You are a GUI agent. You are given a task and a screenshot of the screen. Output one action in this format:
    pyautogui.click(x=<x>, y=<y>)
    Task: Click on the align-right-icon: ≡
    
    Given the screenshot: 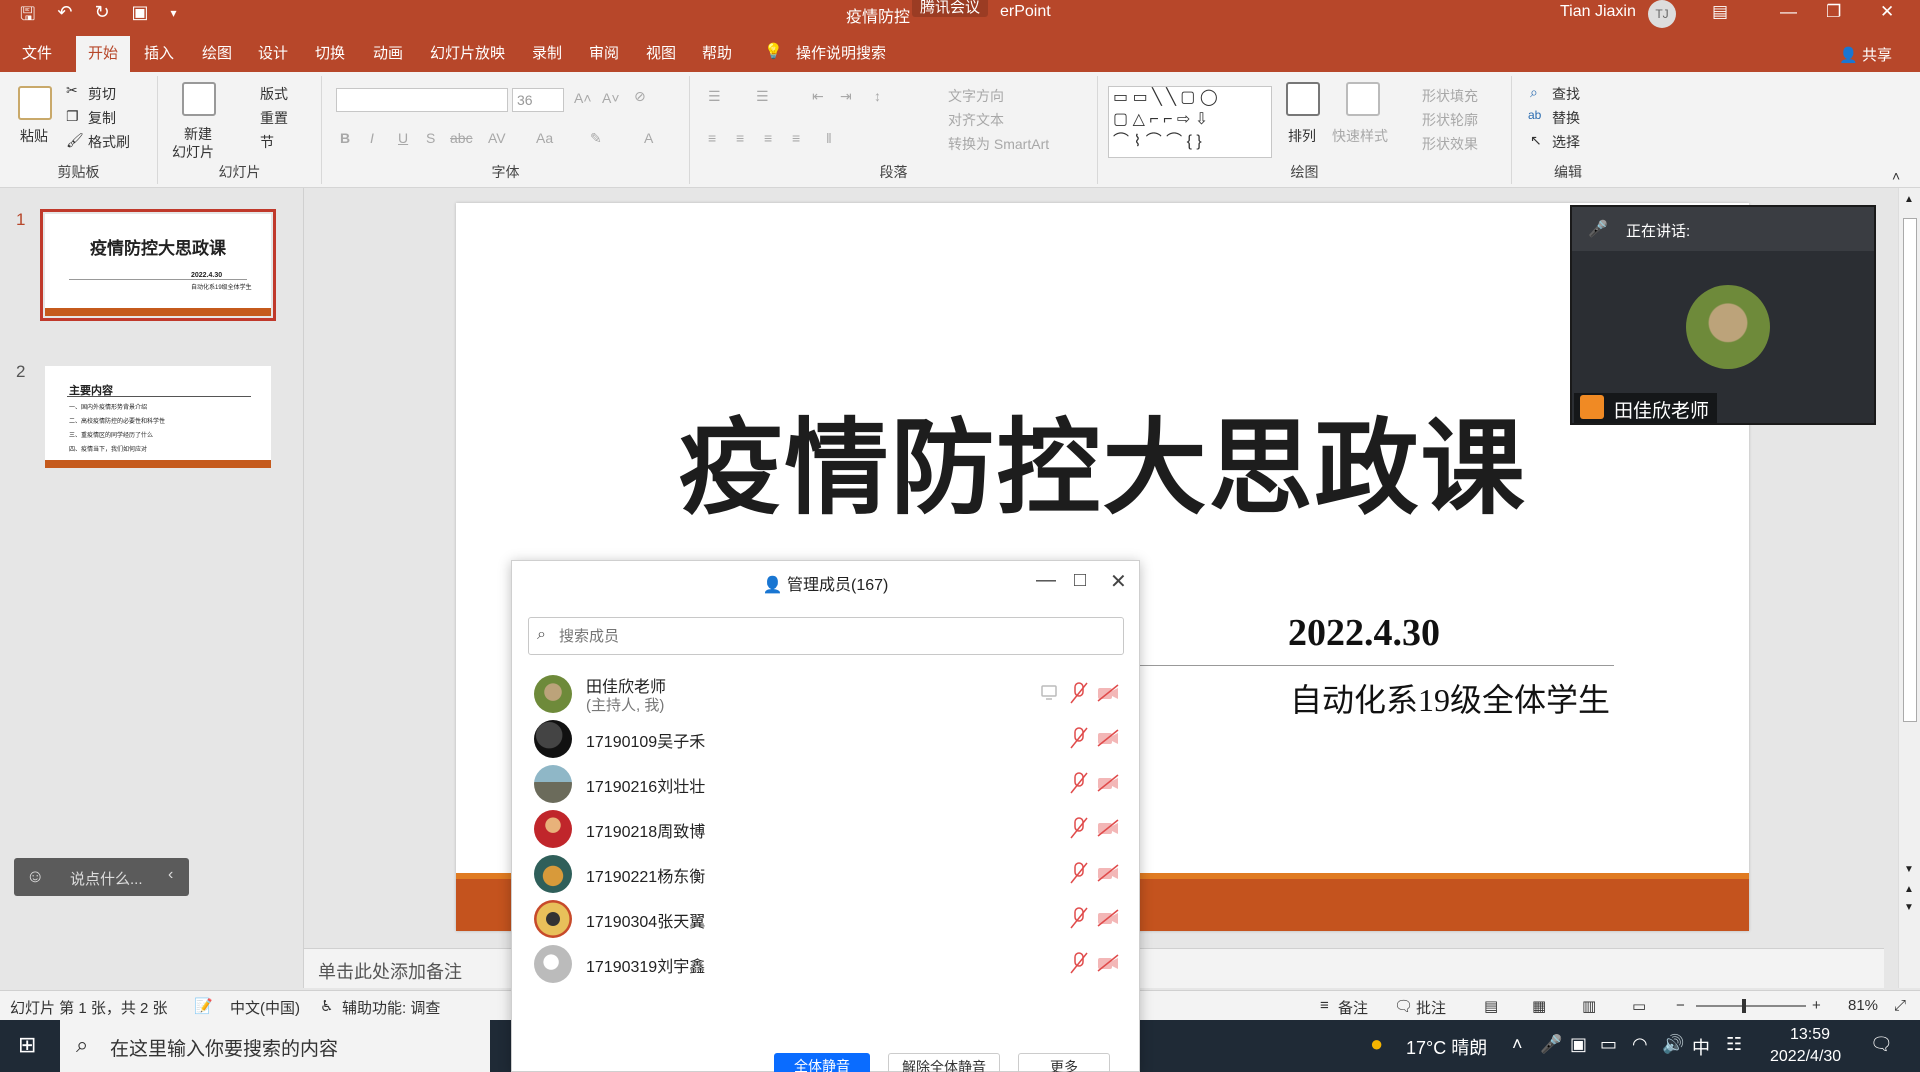 What is the action you would take?
    pyautogui.click(x=768, y=138)
    